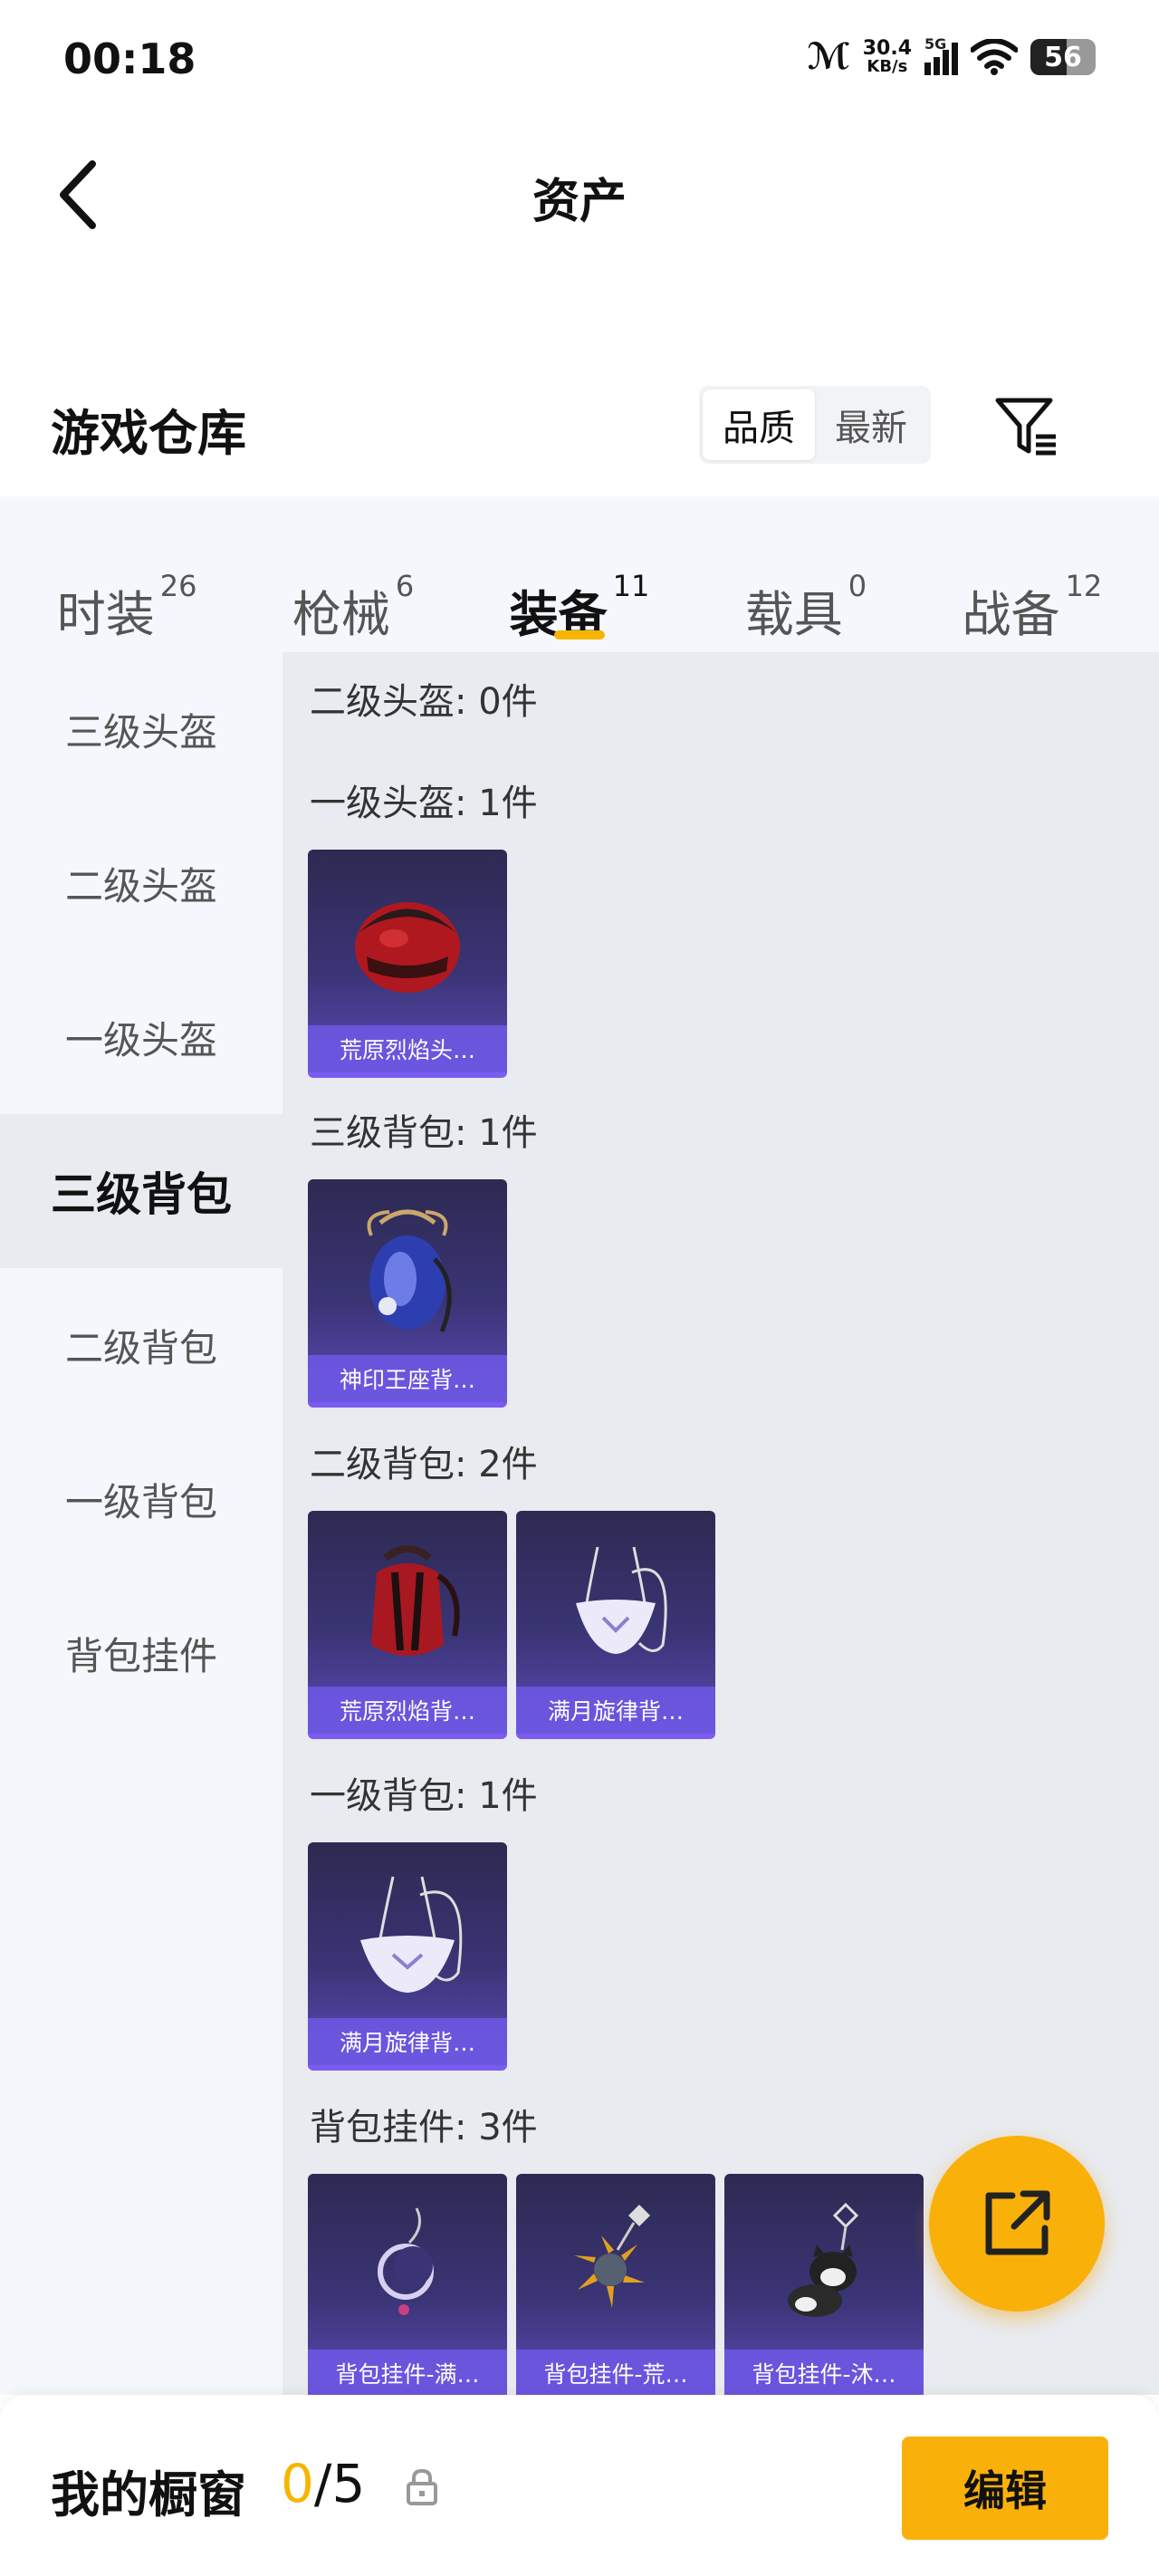 The height and width of the screenshot is (2576, 1159). What do you see at coordinates (405, 586) in the screenshot?
I see `tab-count: 6` at bounding box center [405, 586].